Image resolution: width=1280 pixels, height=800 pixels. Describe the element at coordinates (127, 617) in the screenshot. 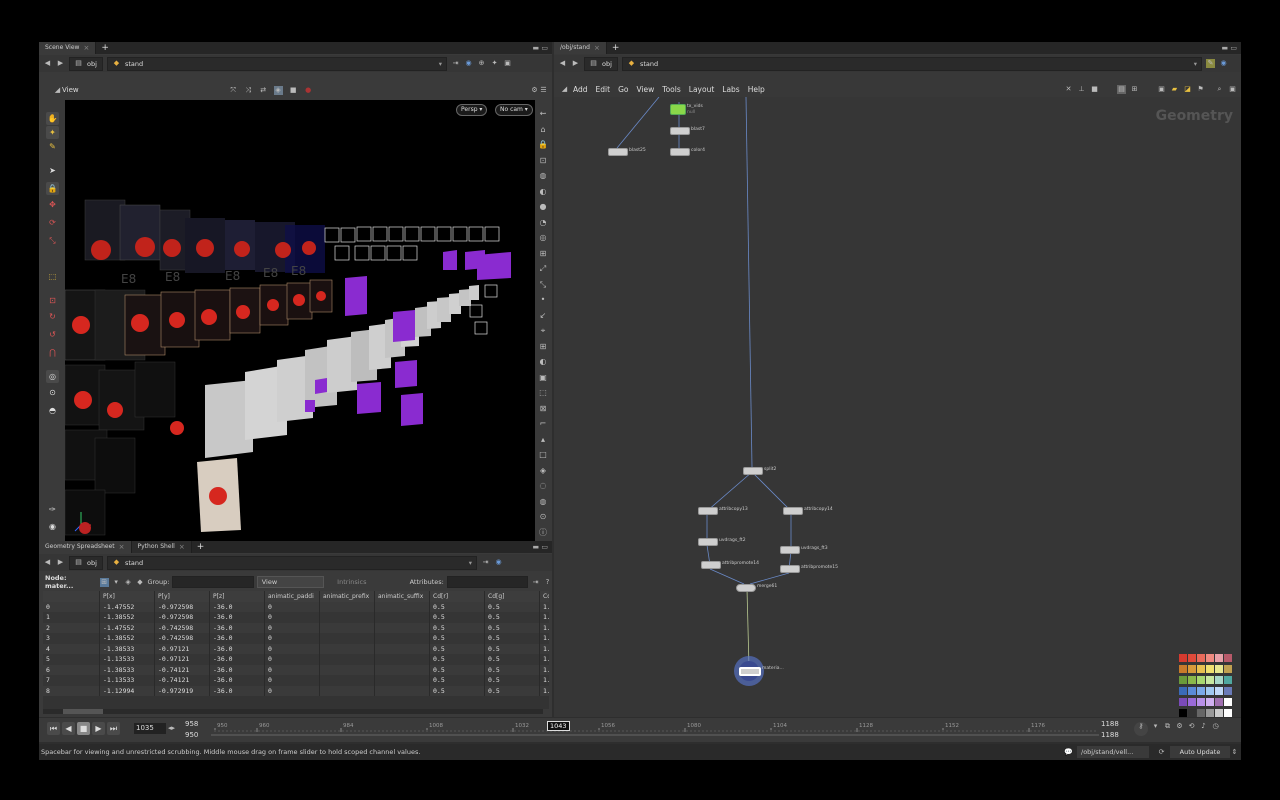

I see `table-cell: -1.38552` at that location.